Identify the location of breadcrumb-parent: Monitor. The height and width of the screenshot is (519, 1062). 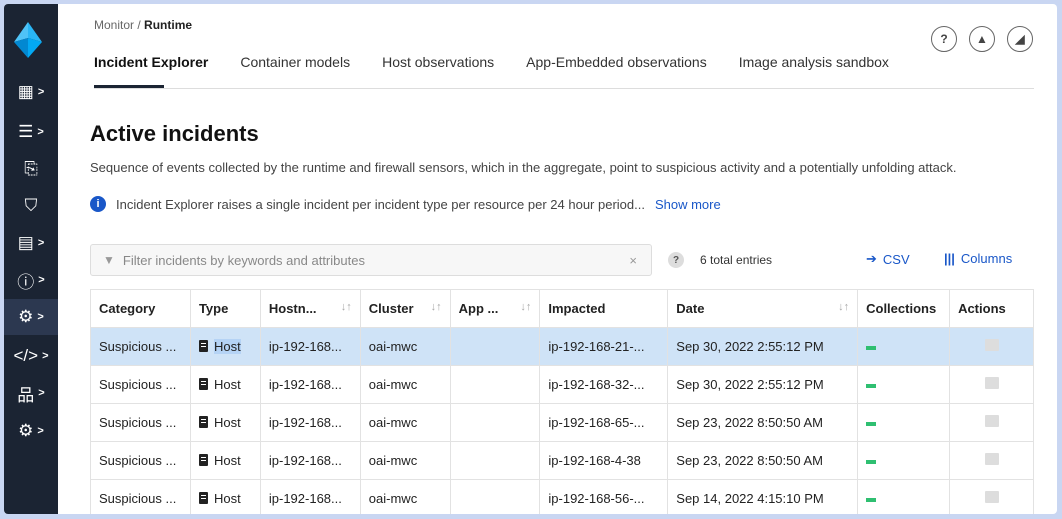
(114, 25).